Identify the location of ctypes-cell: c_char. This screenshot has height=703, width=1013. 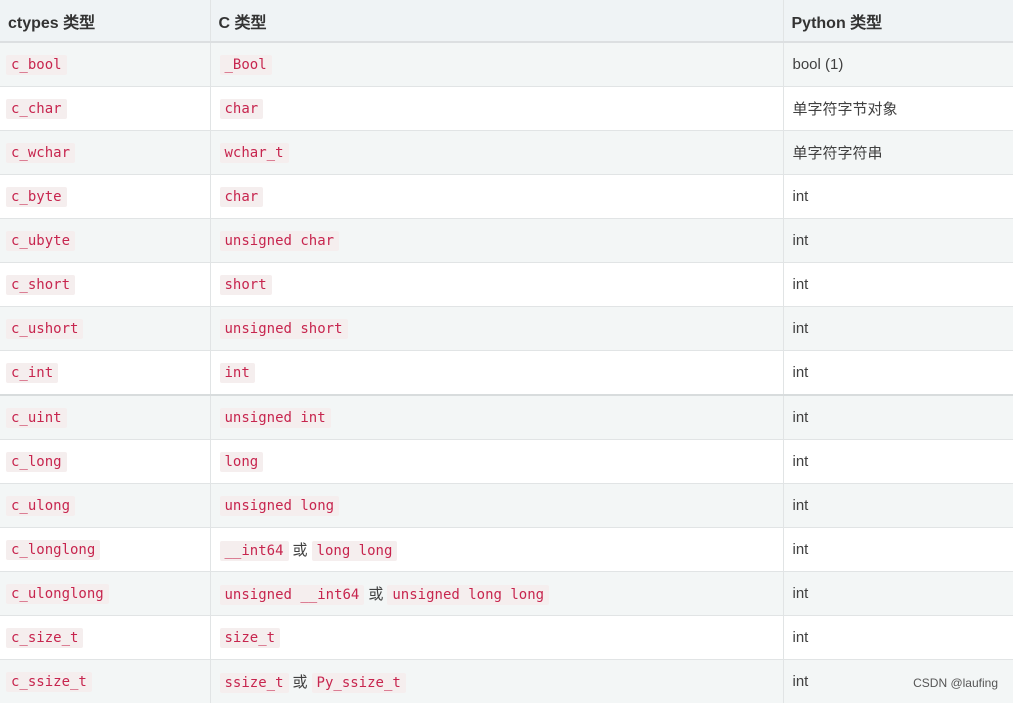
(105, 109).